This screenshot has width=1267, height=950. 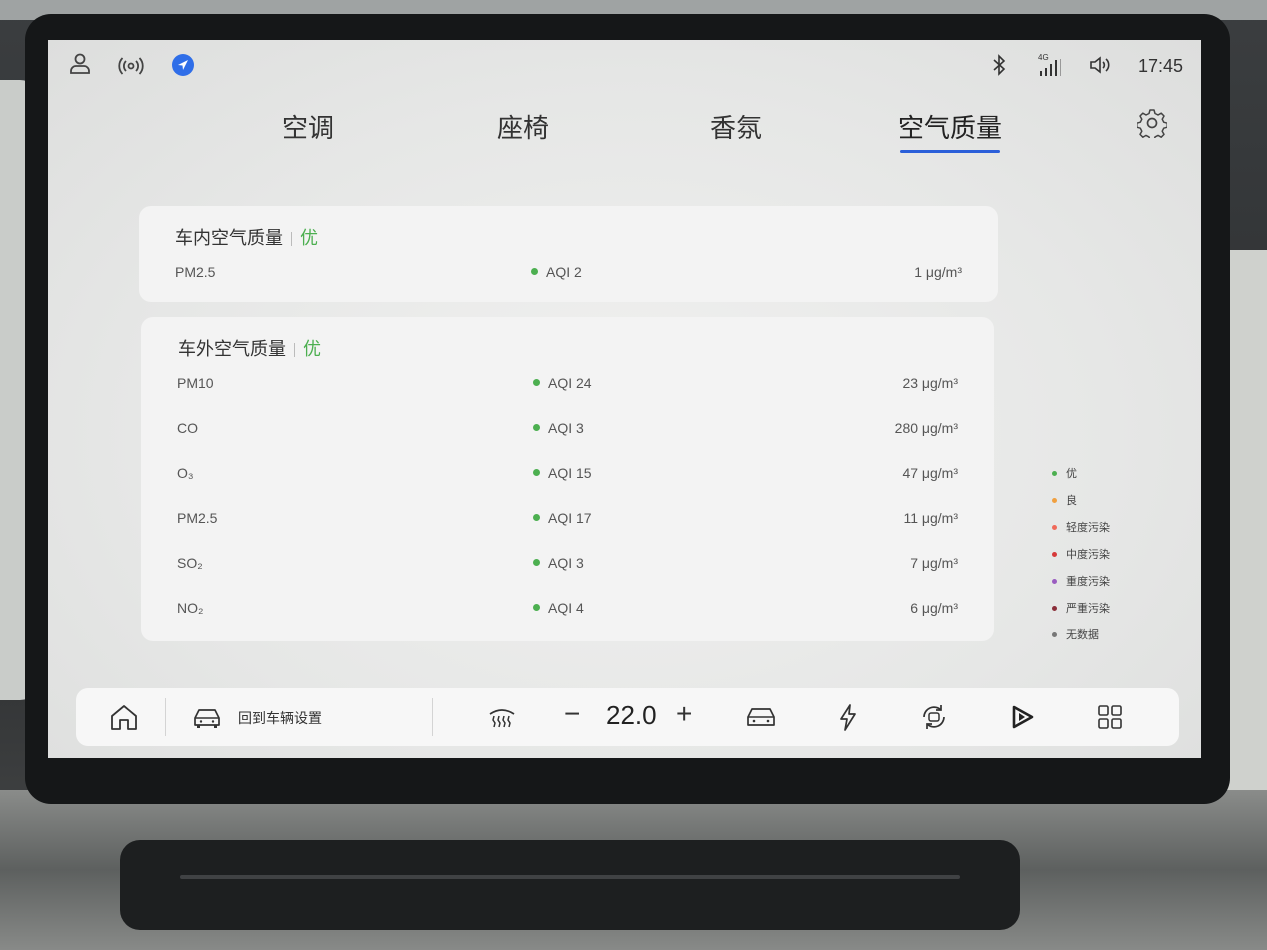 What do you see at coordinates (1160, 66) in the screenshot?
I see `clock: 17:45` at bounding box center [1160, 66].